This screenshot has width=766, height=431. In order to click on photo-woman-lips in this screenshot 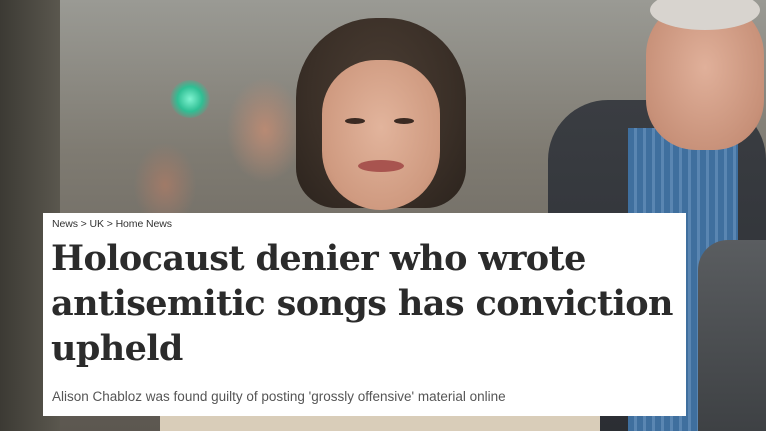, I will do `click(381, 166)`.